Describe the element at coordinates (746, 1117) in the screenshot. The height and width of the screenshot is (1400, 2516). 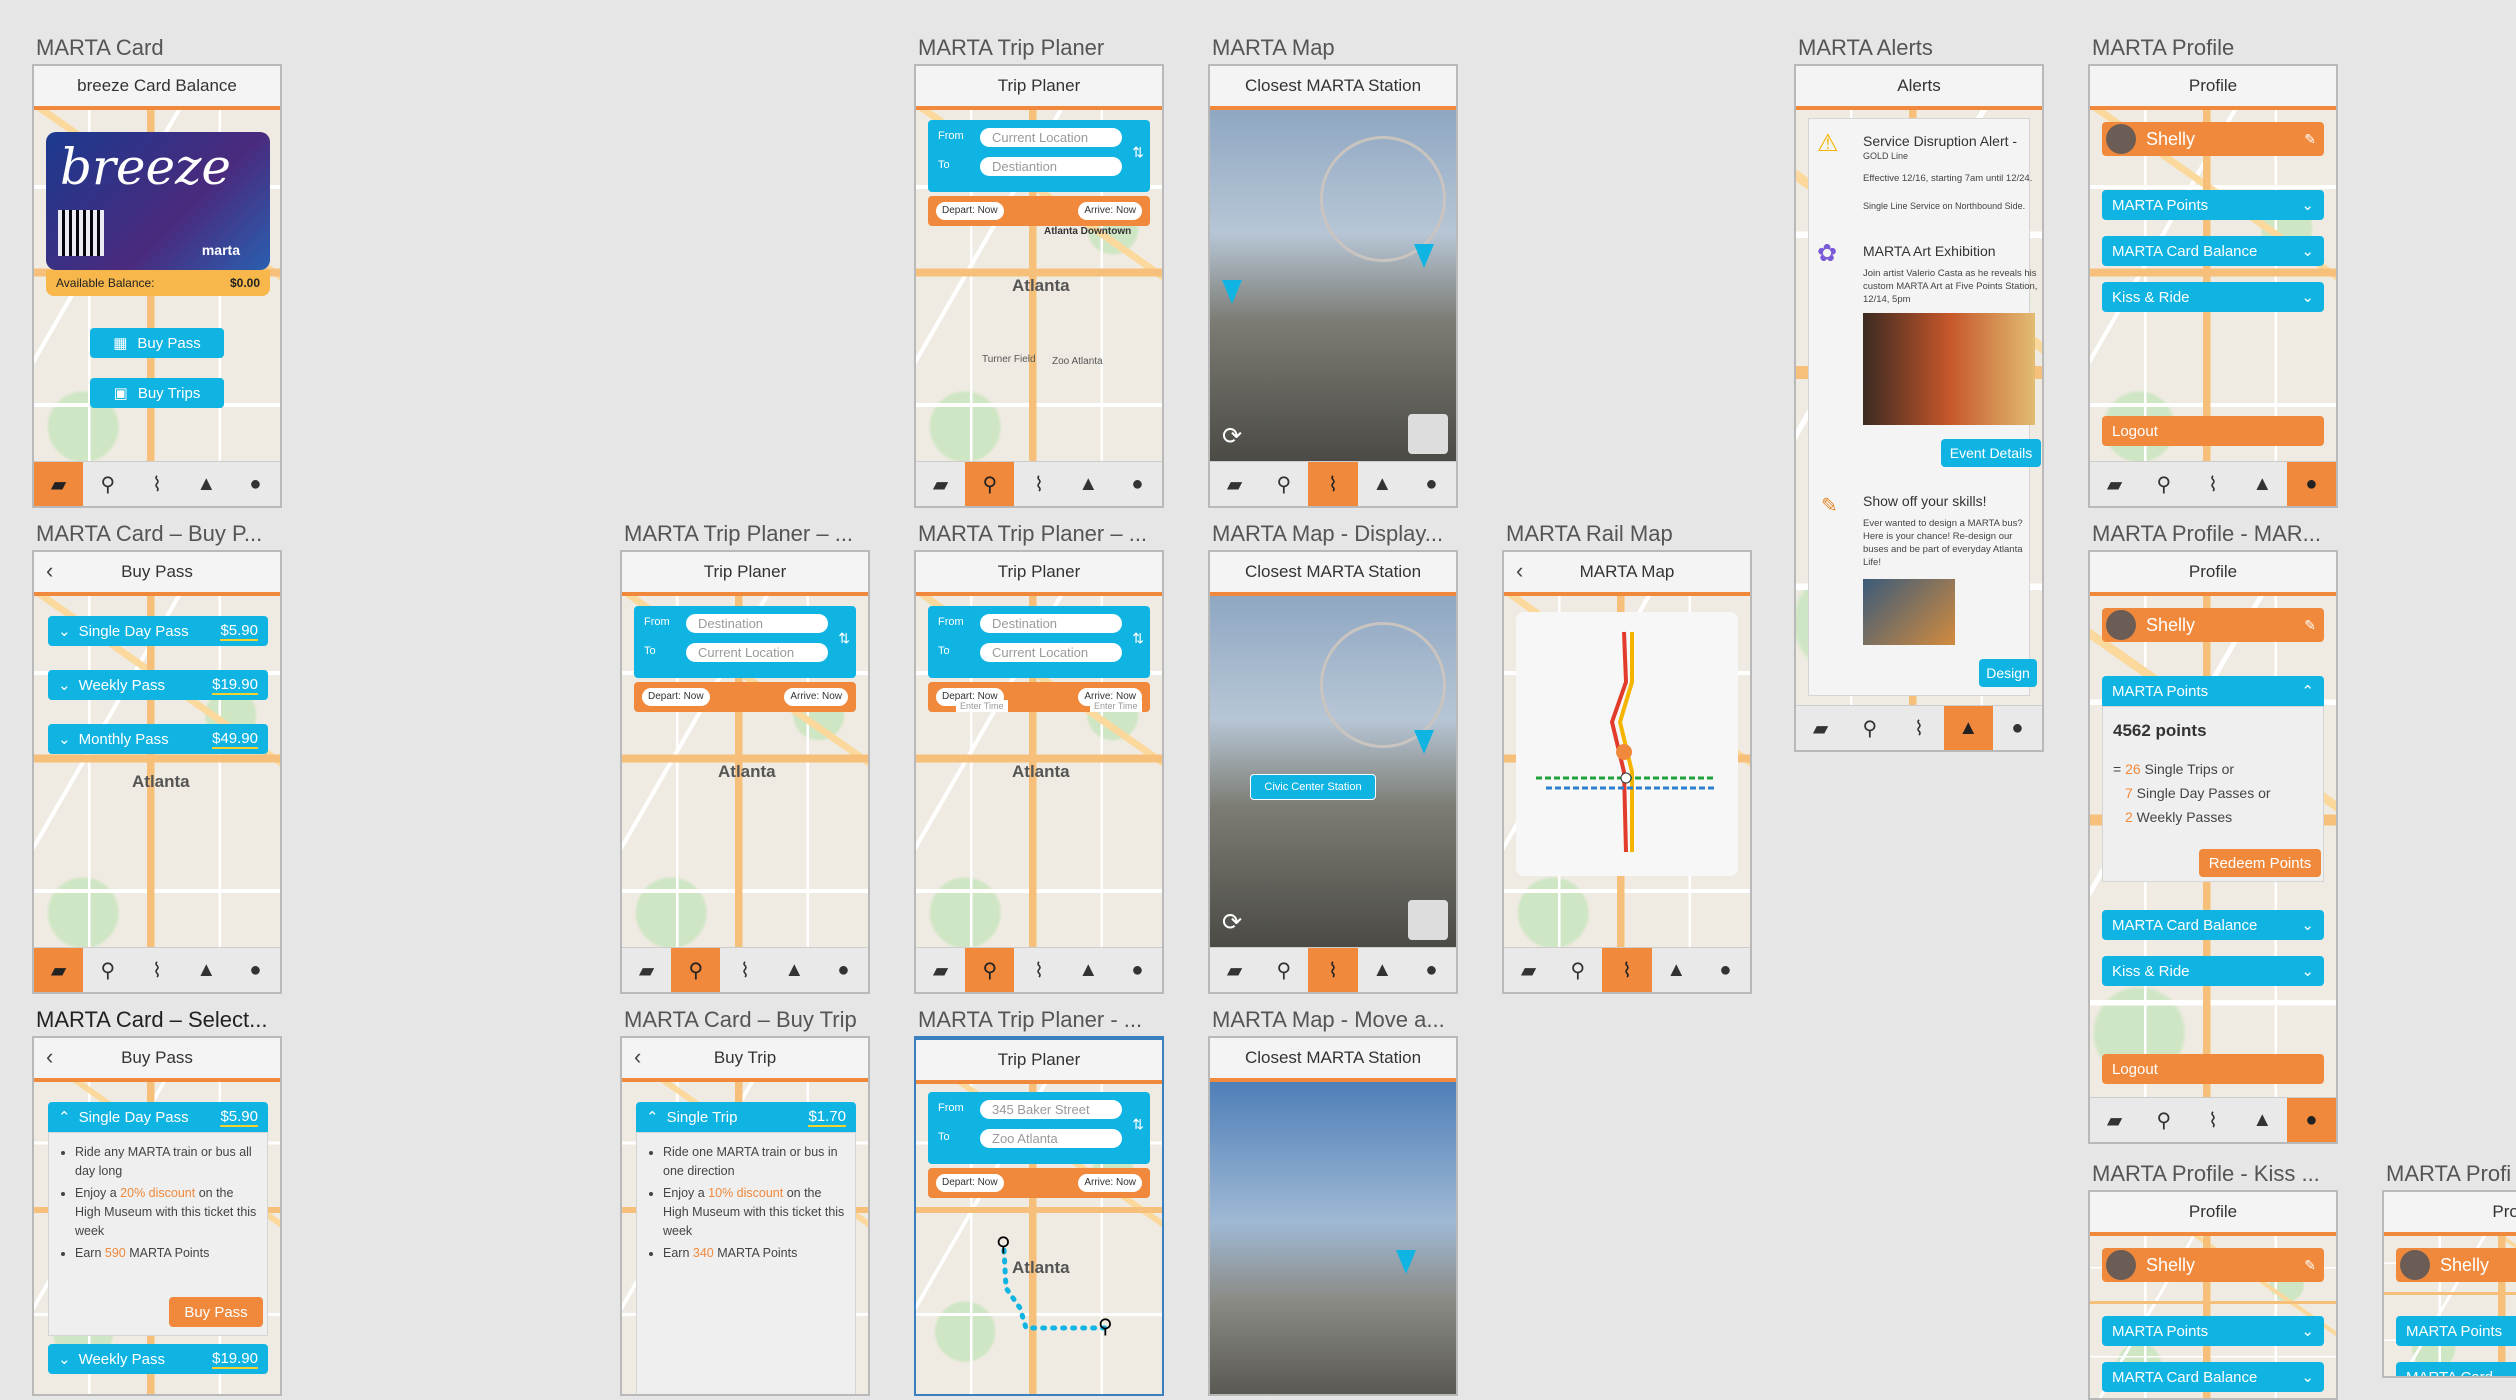
I see `single-trip-item: ⌃ Single Trip $1.70` at that location.